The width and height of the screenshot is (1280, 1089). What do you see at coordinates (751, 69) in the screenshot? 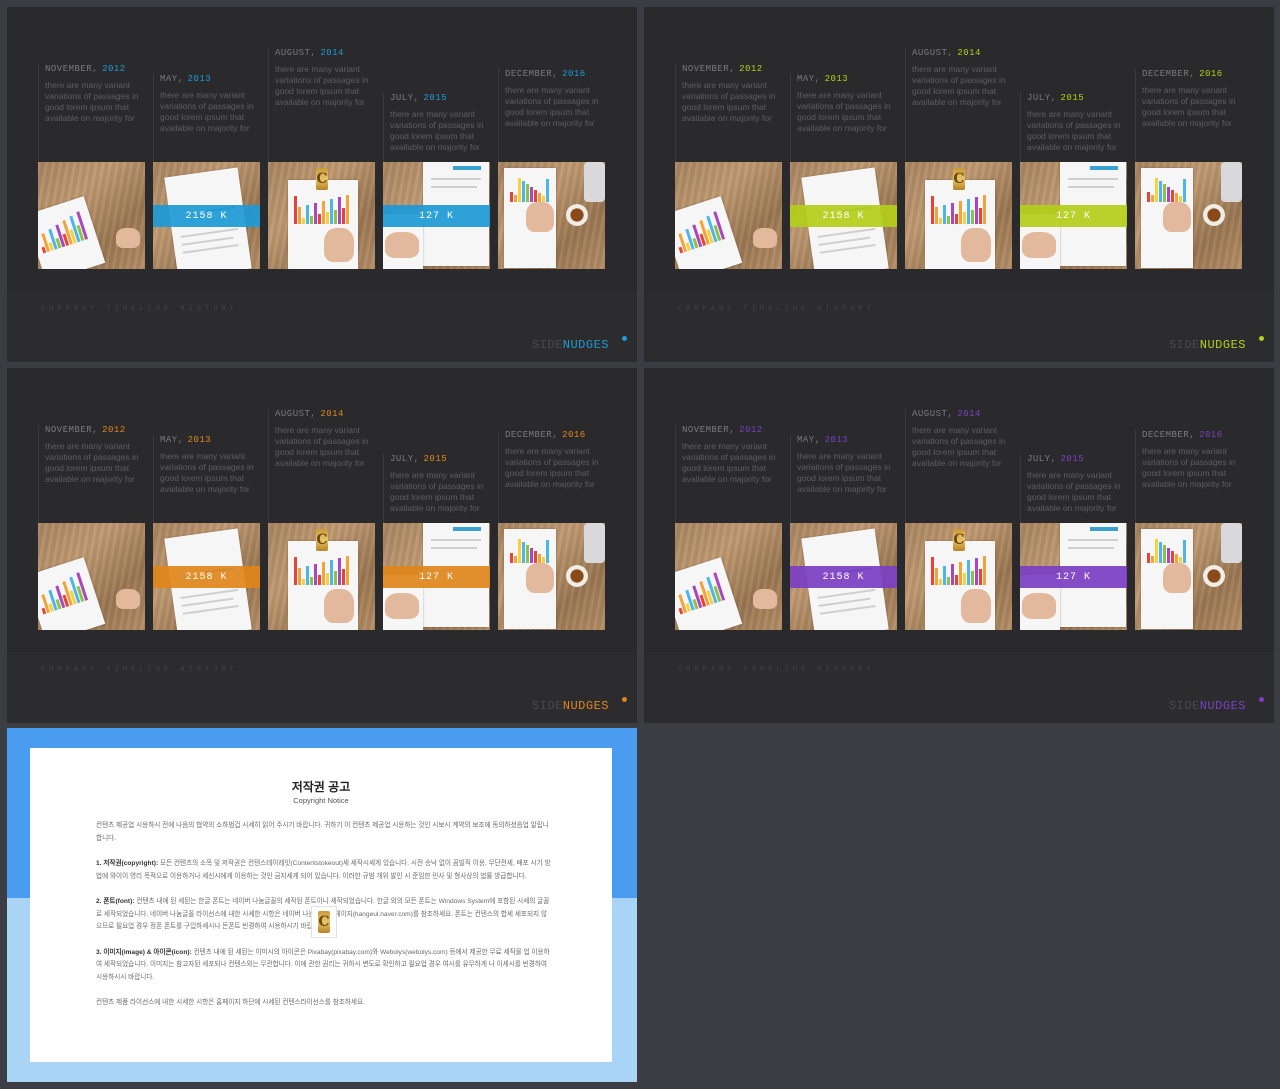
I see `timeline-year: 2012` at bounding box center [751, 69].